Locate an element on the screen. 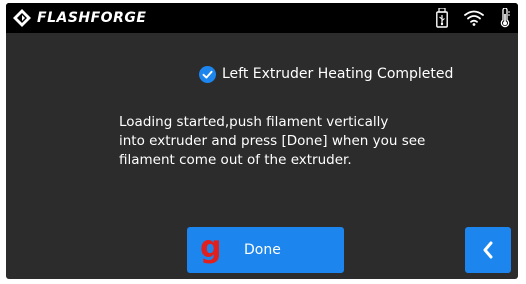 The width and height of the screenshot is (526, 284). back-button is located at coordinates (488, 250).